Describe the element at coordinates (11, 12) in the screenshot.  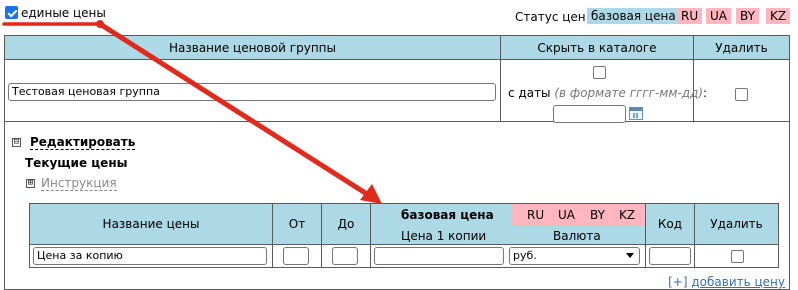
I see `uniform-prices-checkbox` at that location.